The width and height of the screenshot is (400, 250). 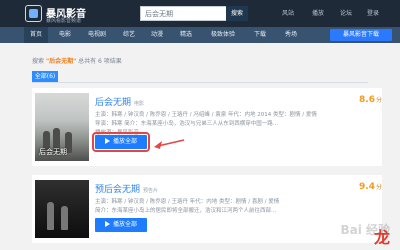 I want to click on movie-title: 预后会无期 预告片, so click(x=126, y=188).